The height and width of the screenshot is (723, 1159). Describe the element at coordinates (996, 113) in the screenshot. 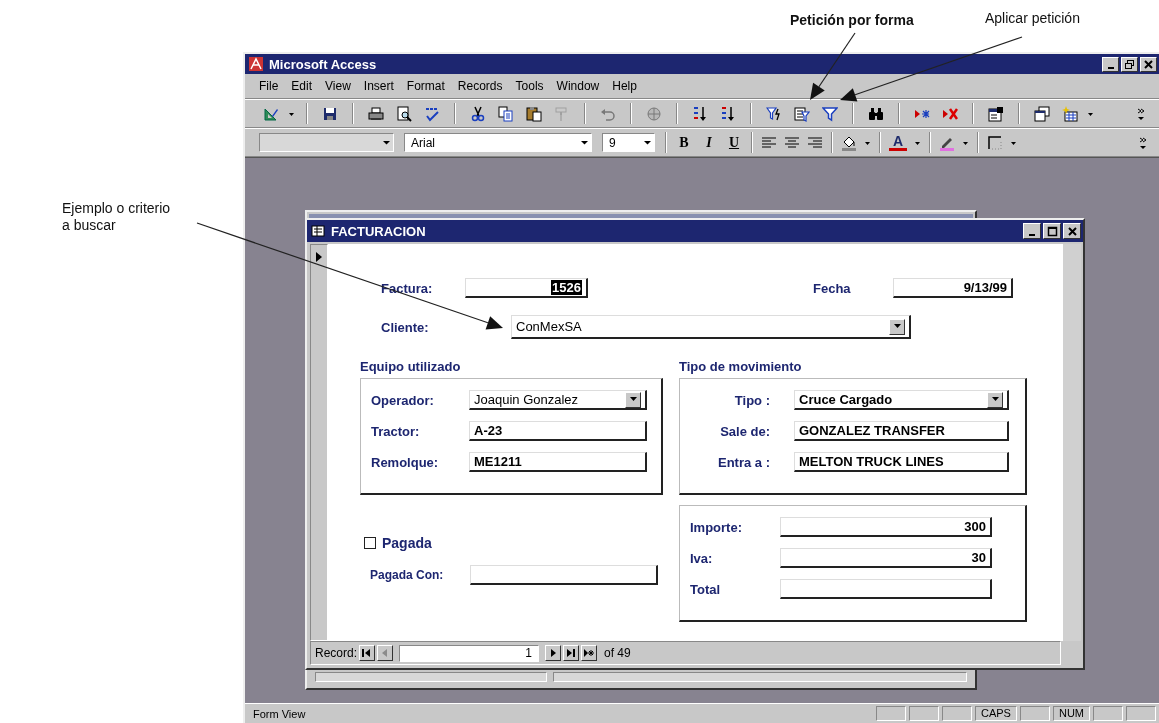

I see `properties-icon` at that location.